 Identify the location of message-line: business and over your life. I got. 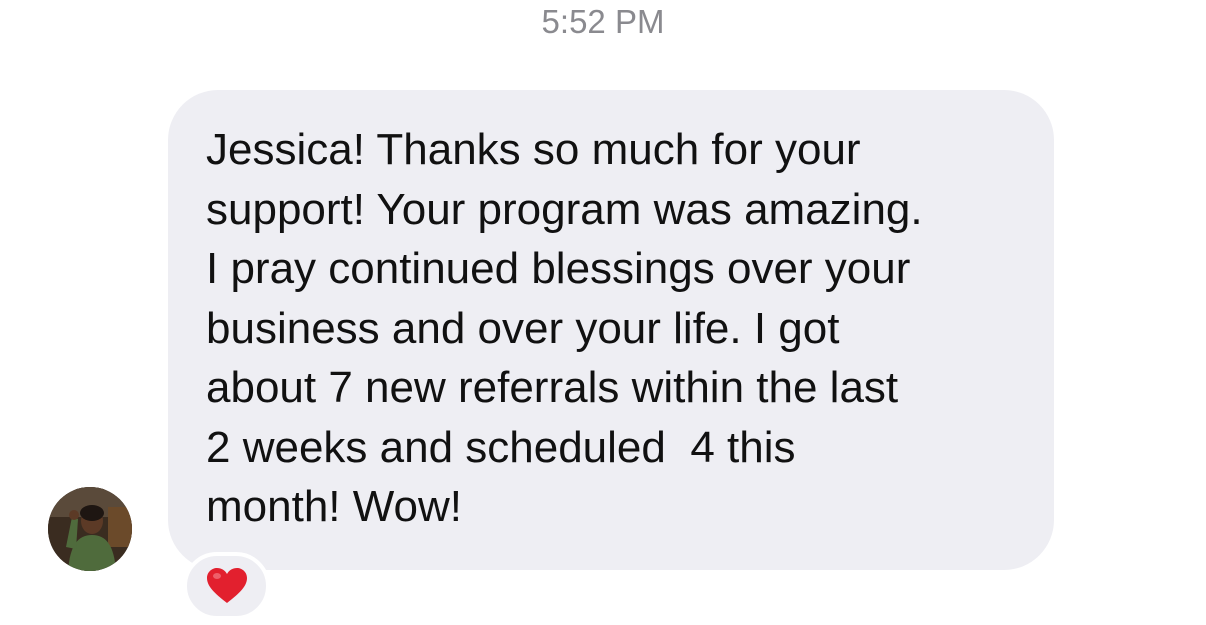
(523, 328).